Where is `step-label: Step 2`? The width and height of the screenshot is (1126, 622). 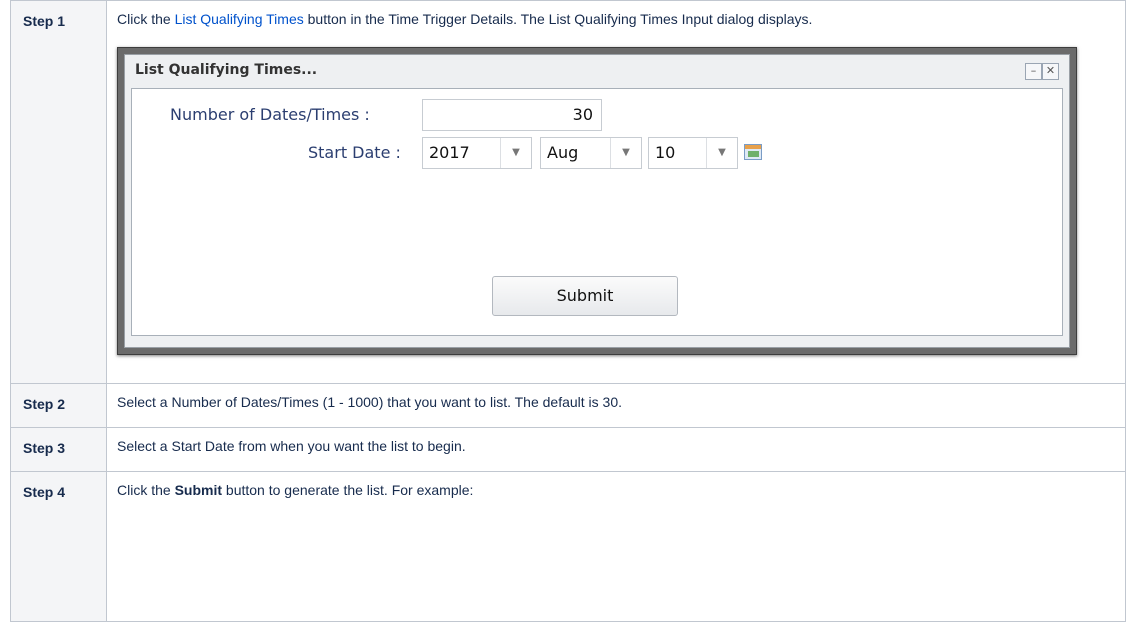 step-label: Step 2 is located at coordinates (58, 405).